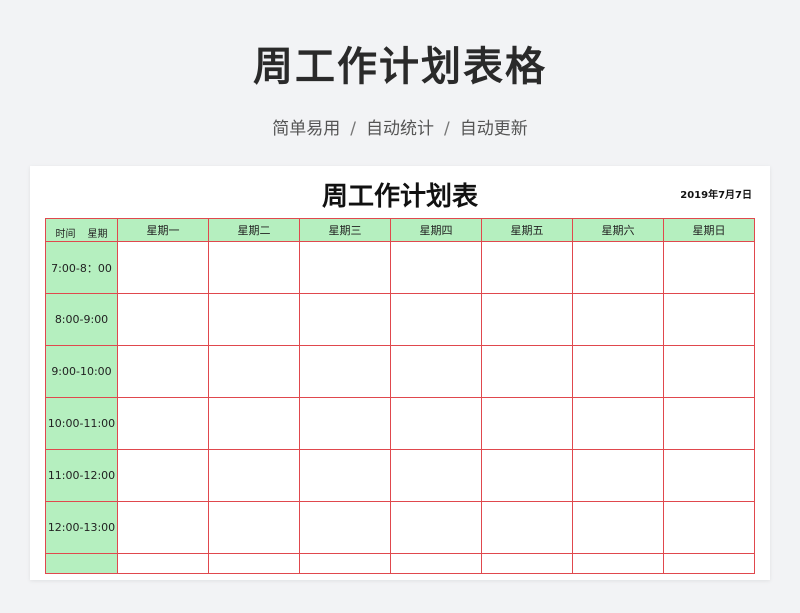 The height and width of the screenshot is (613, 800). I want to click on subtitle-feature-stats: 自动统计, so click(400, 129).